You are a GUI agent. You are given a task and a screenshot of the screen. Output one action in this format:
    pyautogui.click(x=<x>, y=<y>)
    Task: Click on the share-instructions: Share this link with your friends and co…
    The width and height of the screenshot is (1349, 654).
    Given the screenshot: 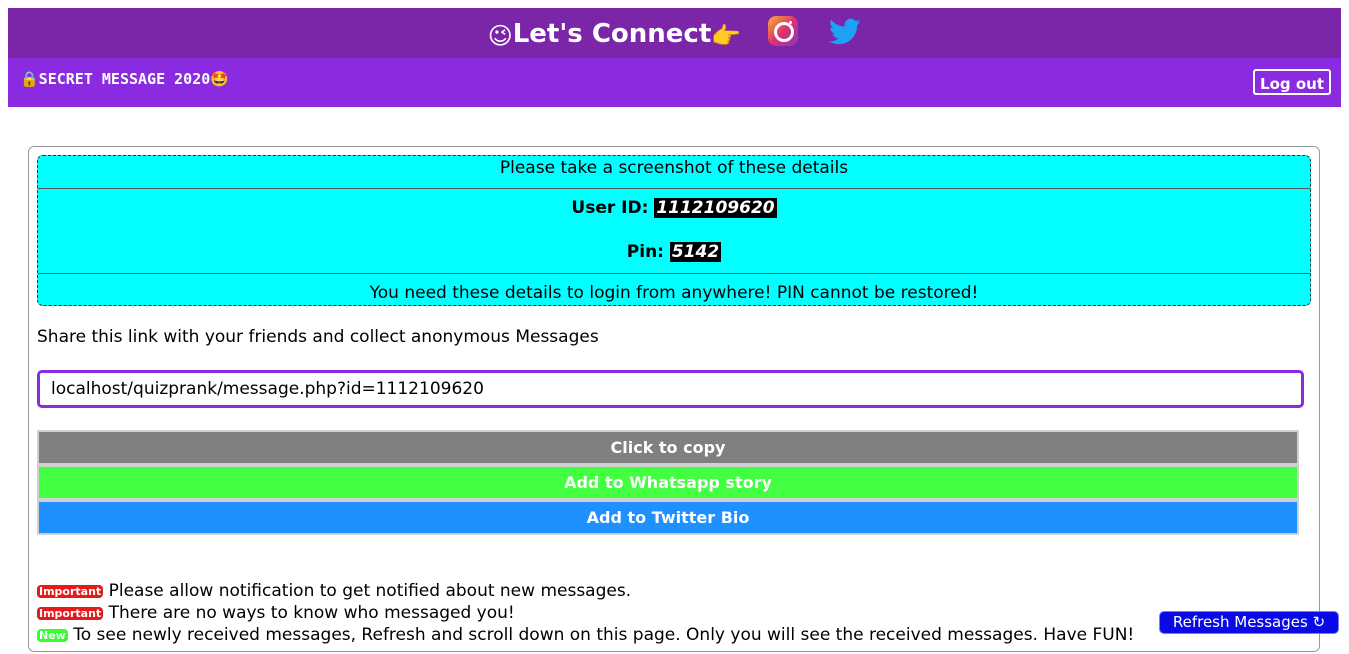 What is the action you would take?
    pyautogui.click(x=318, y=337)
    